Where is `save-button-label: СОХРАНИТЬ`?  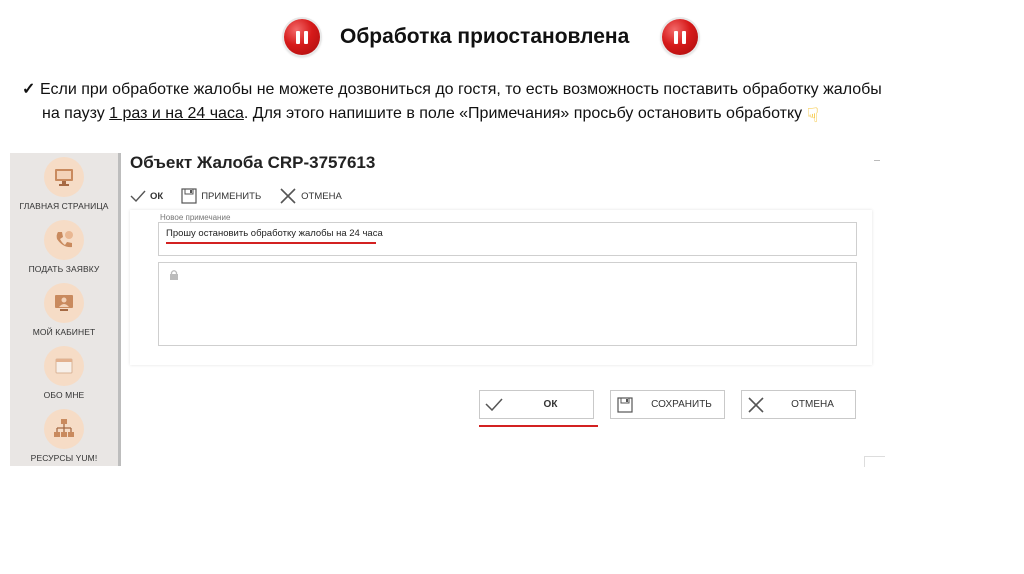
save-button-label: СОХРАНИТЬ is located at coordinates (681, 404).